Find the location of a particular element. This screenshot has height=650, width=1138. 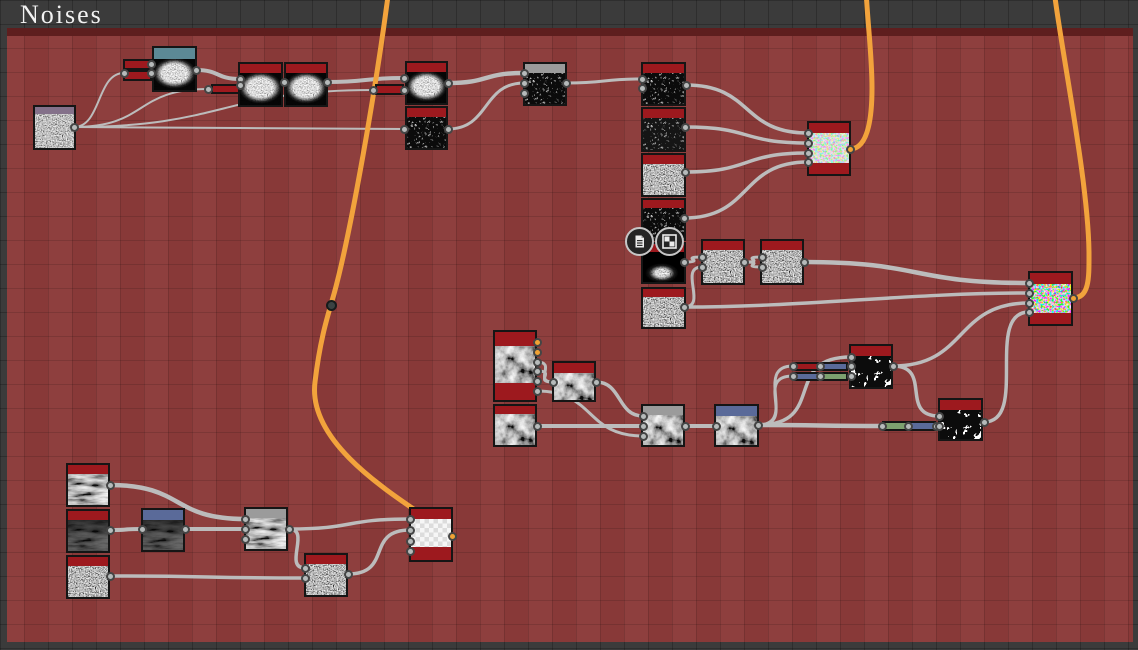

graph-node-n14 is located at coordinates (723, 262).